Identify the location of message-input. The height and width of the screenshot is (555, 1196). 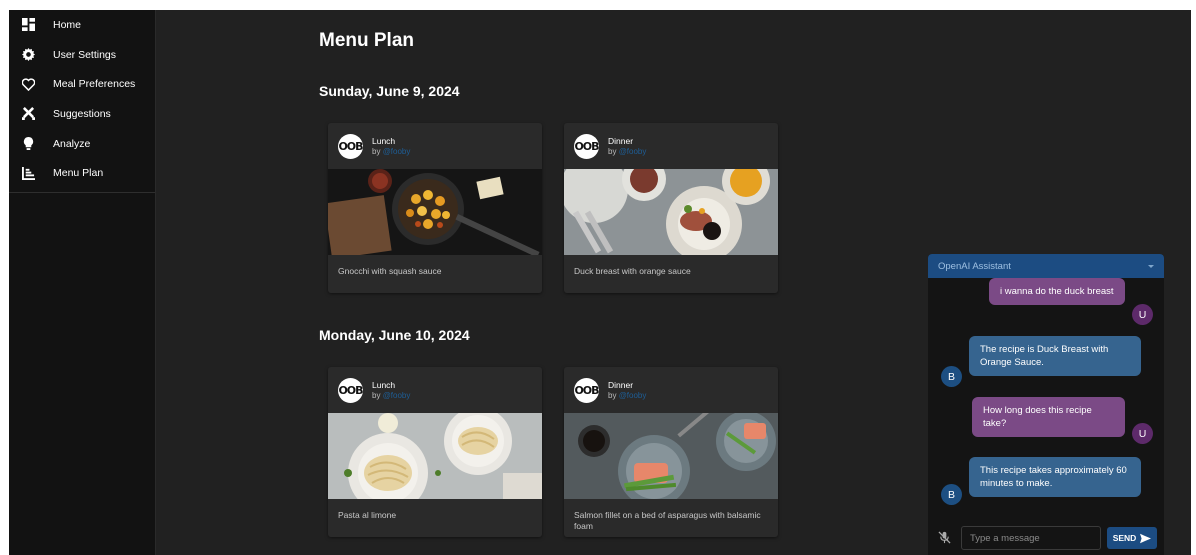
(1031, 538).